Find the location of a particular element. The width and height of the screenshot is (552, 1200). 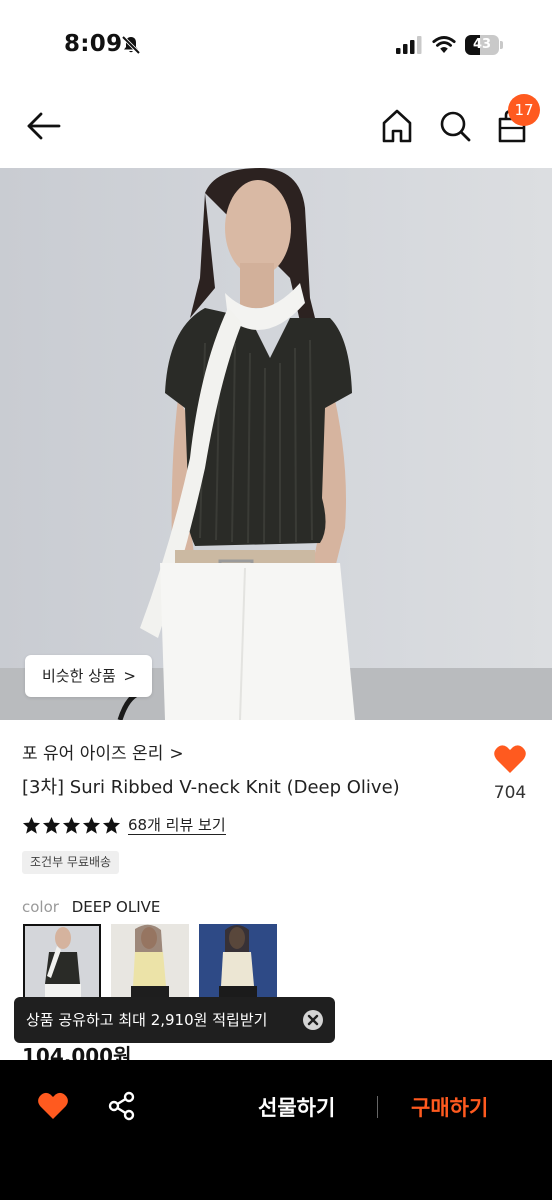

battery-icon: 43 is located at coordinates (484, 45).